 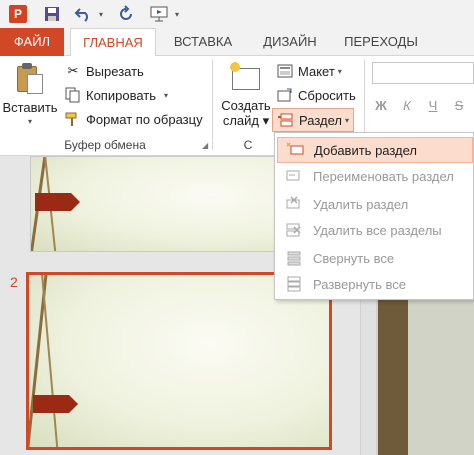 What do you see at coordinates (73, 95) in the screenshot?
I see `copy-icon` at bounding box center [73, 95].